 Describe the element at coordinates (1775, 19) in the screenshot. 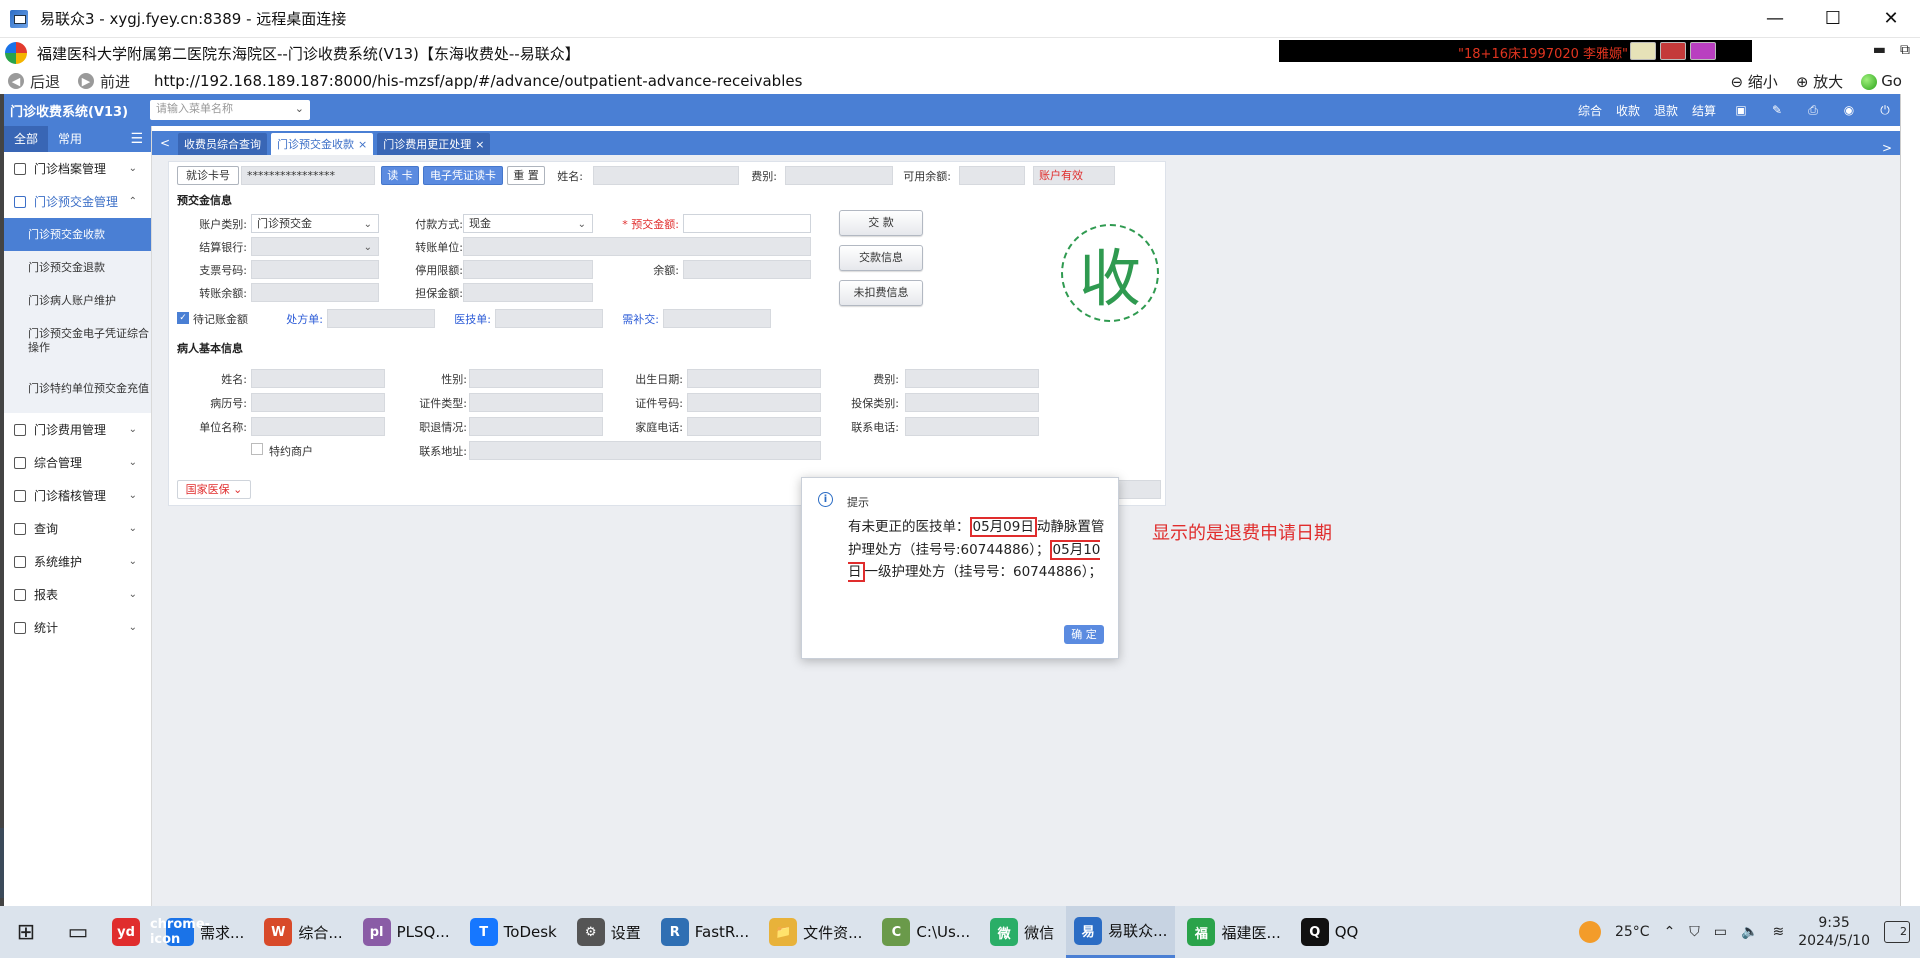

I see `minimize-button: —` at that location.